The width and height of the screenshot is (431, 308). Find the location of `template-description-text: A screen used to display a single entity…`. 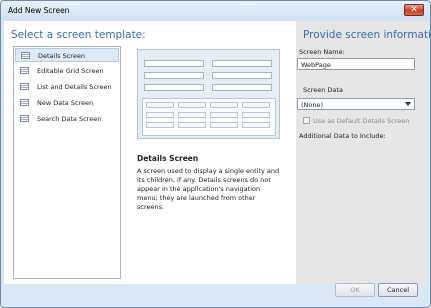

template-description-text: A screen used to display a single entity… is located at coordinates (208, 189).